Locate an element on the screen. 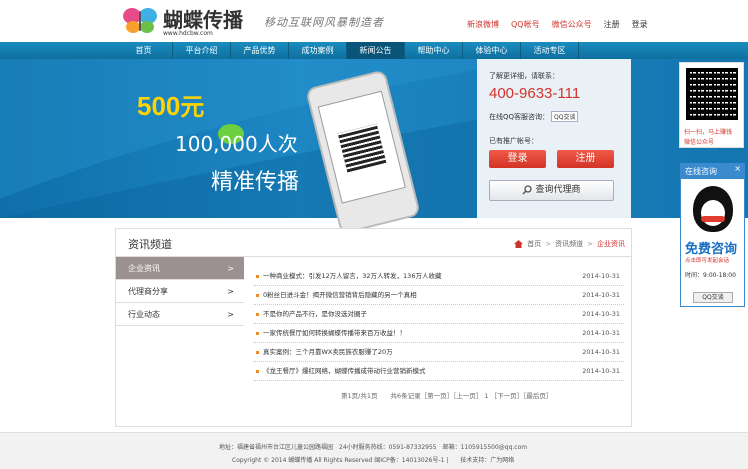 The width and height of the screenshot is (748, 469). list-item: 《龙王餐厅》爆红网络，蝴蝶传播成带动行业营销新模式 2014-10-31 is located at coordinates (439, 371).